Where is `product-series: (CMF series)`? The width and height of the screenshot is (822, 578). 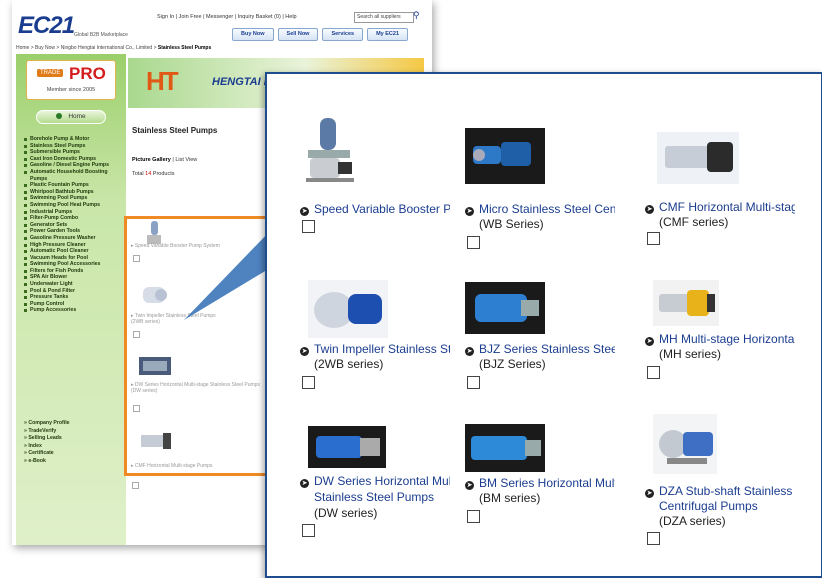 product-series: (CMF series) is located at coordinates (694, 222).